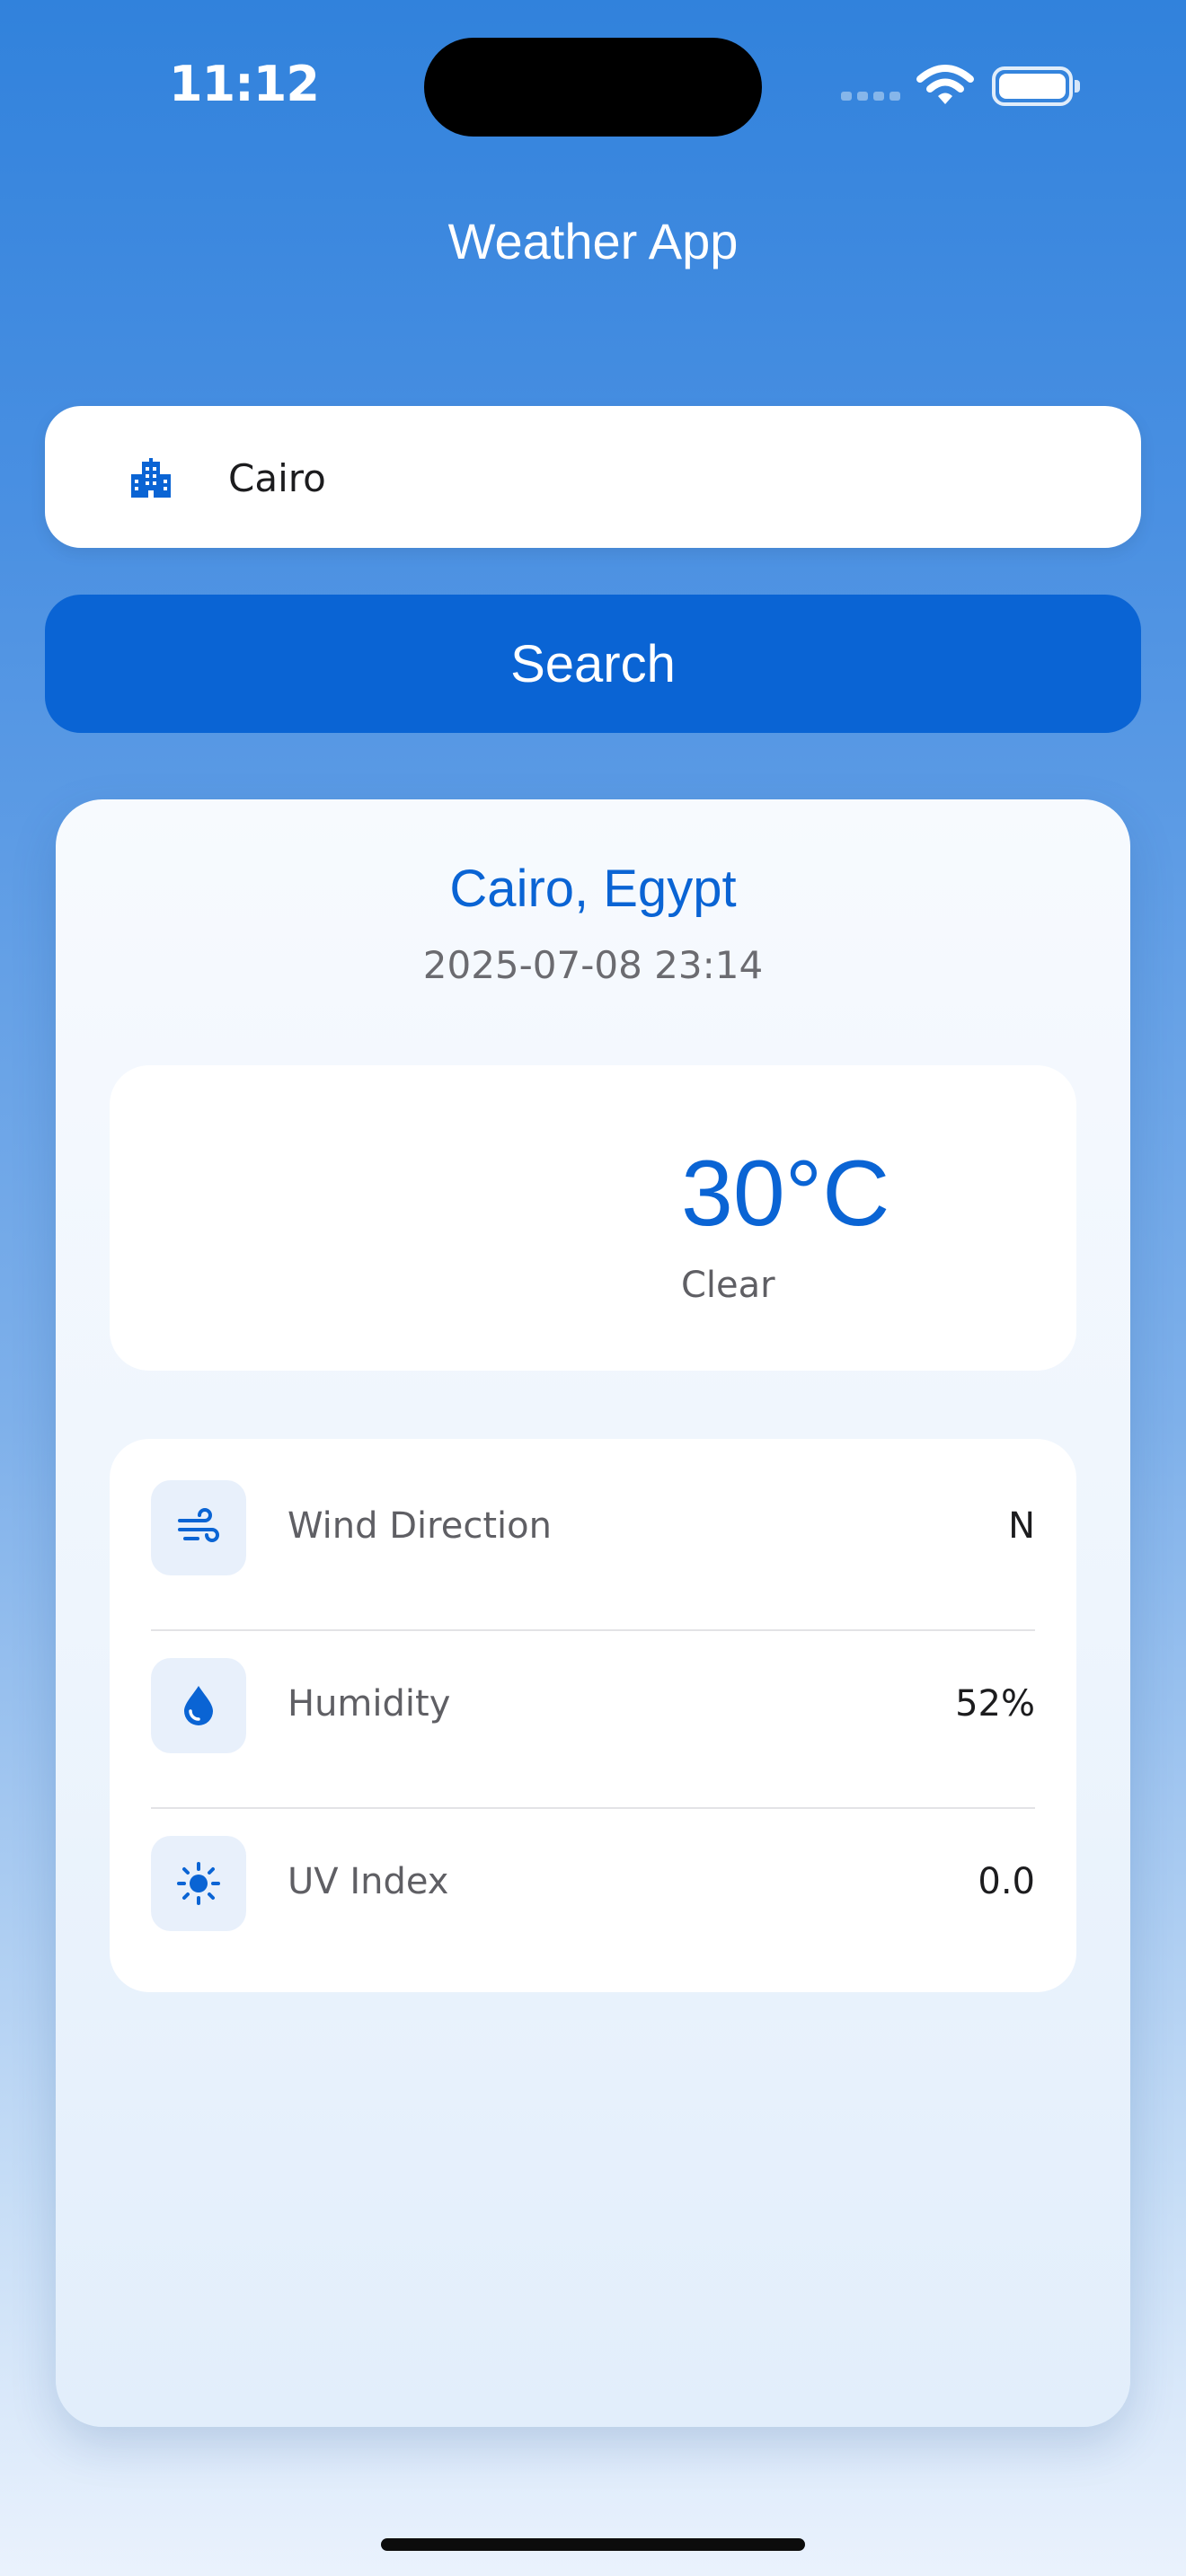 The image size is (1186, 2576). I want to click on cellular-signal-icon, so click(870, 96).